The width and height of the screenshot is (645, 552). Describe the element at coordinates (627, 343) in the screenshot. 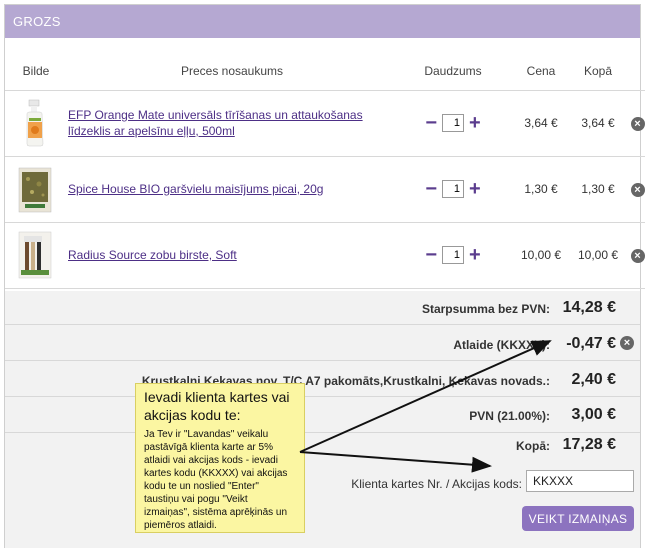

I see `remove-discount-icon: ×` at that location.